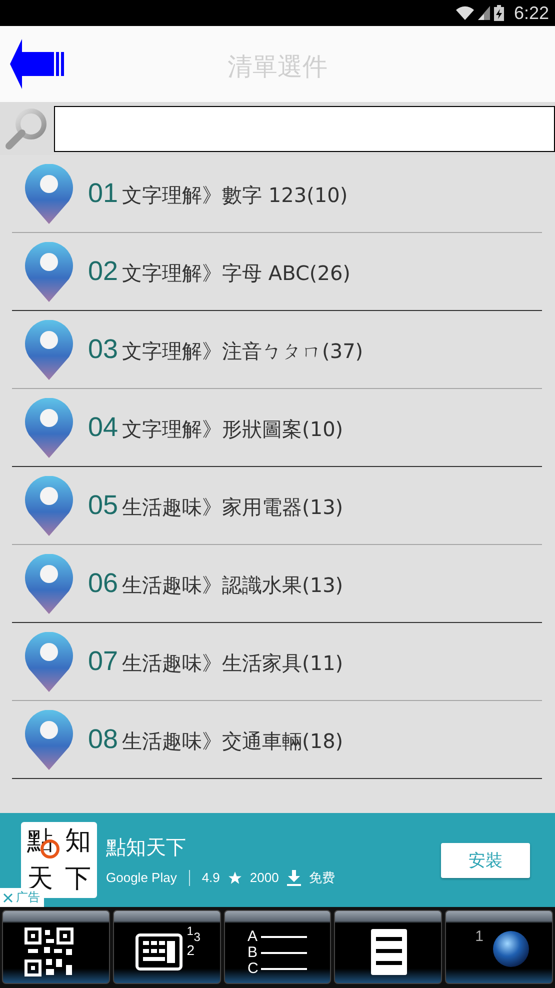 The height and width of the screenshot is (988, 555). Describe the element at coordinates (103, 271) in the screenshot. I see `item-number: 02` at that location.